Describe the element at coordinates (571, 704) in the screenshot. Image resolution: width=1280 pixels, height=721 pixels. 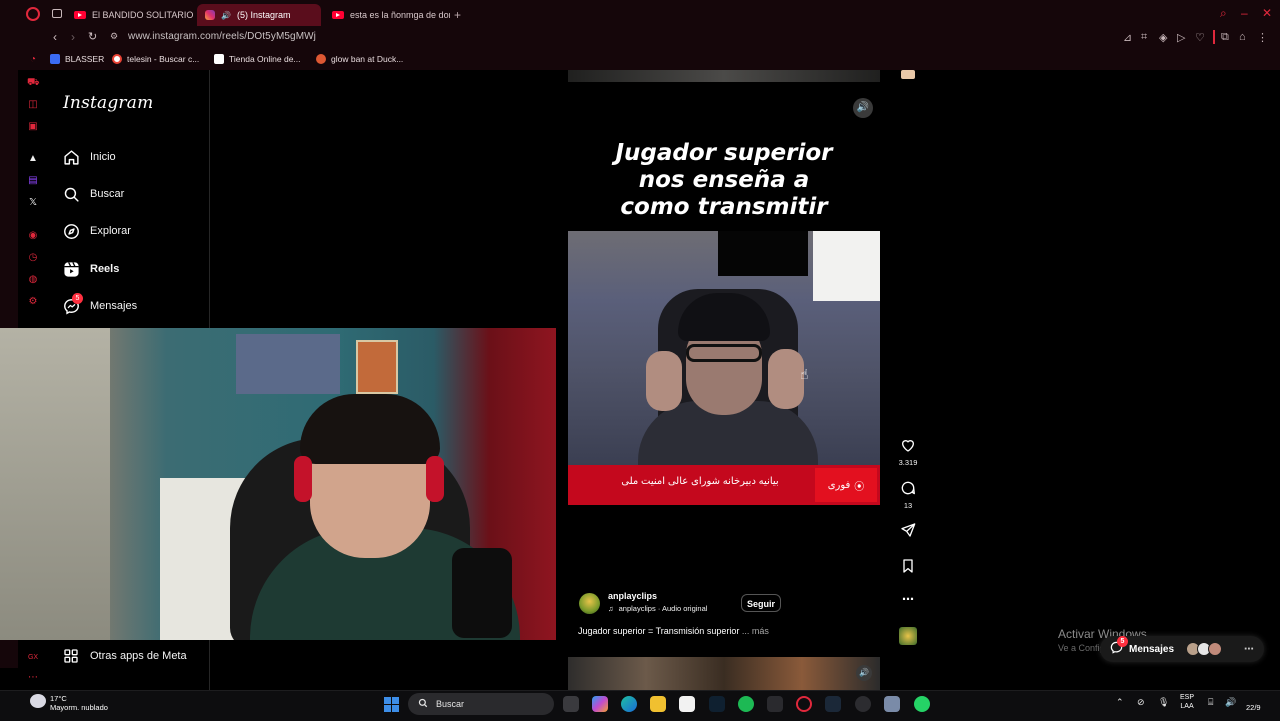
I see `task-view-icon` at that location.